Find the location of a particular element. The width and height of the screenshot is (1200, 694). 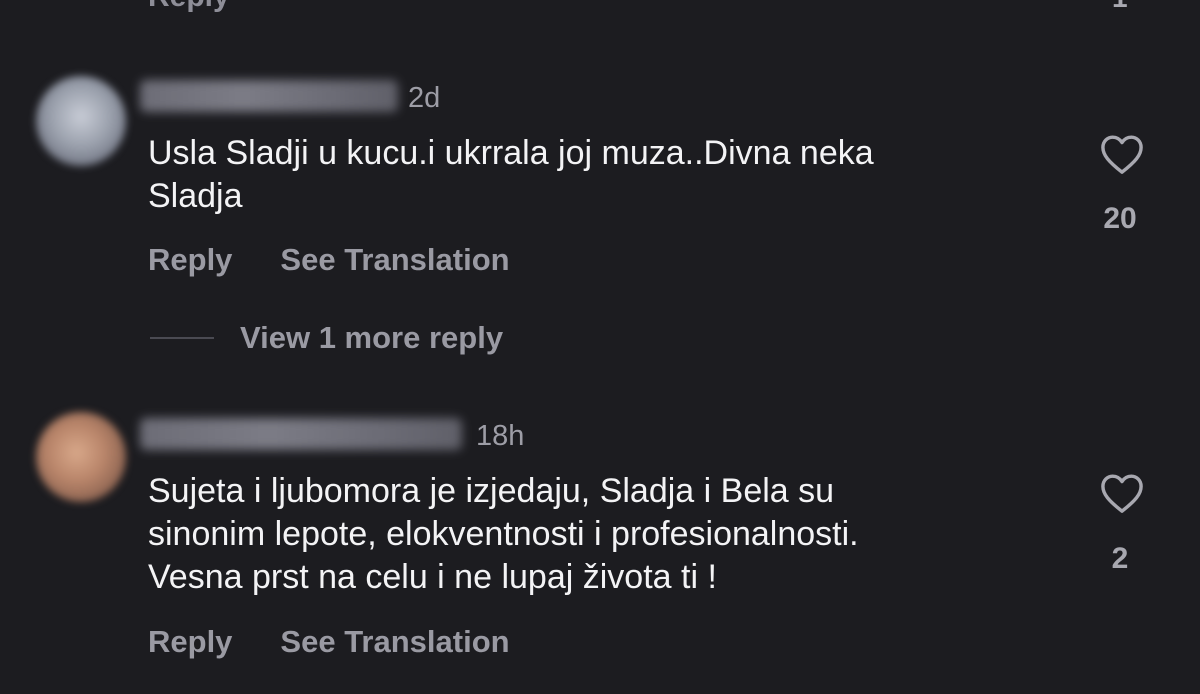

view-more-replies: View 1 more reply is located at coordinates (326, 338).